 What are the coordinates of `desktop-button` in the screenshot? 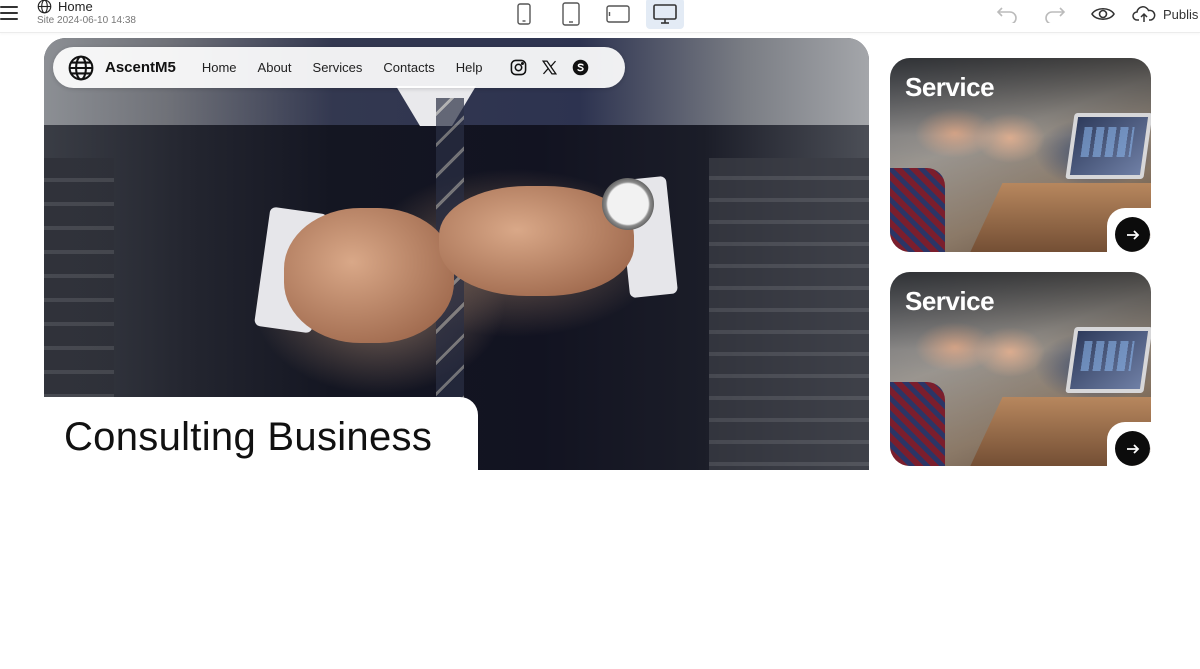 It's located at (665, 14).